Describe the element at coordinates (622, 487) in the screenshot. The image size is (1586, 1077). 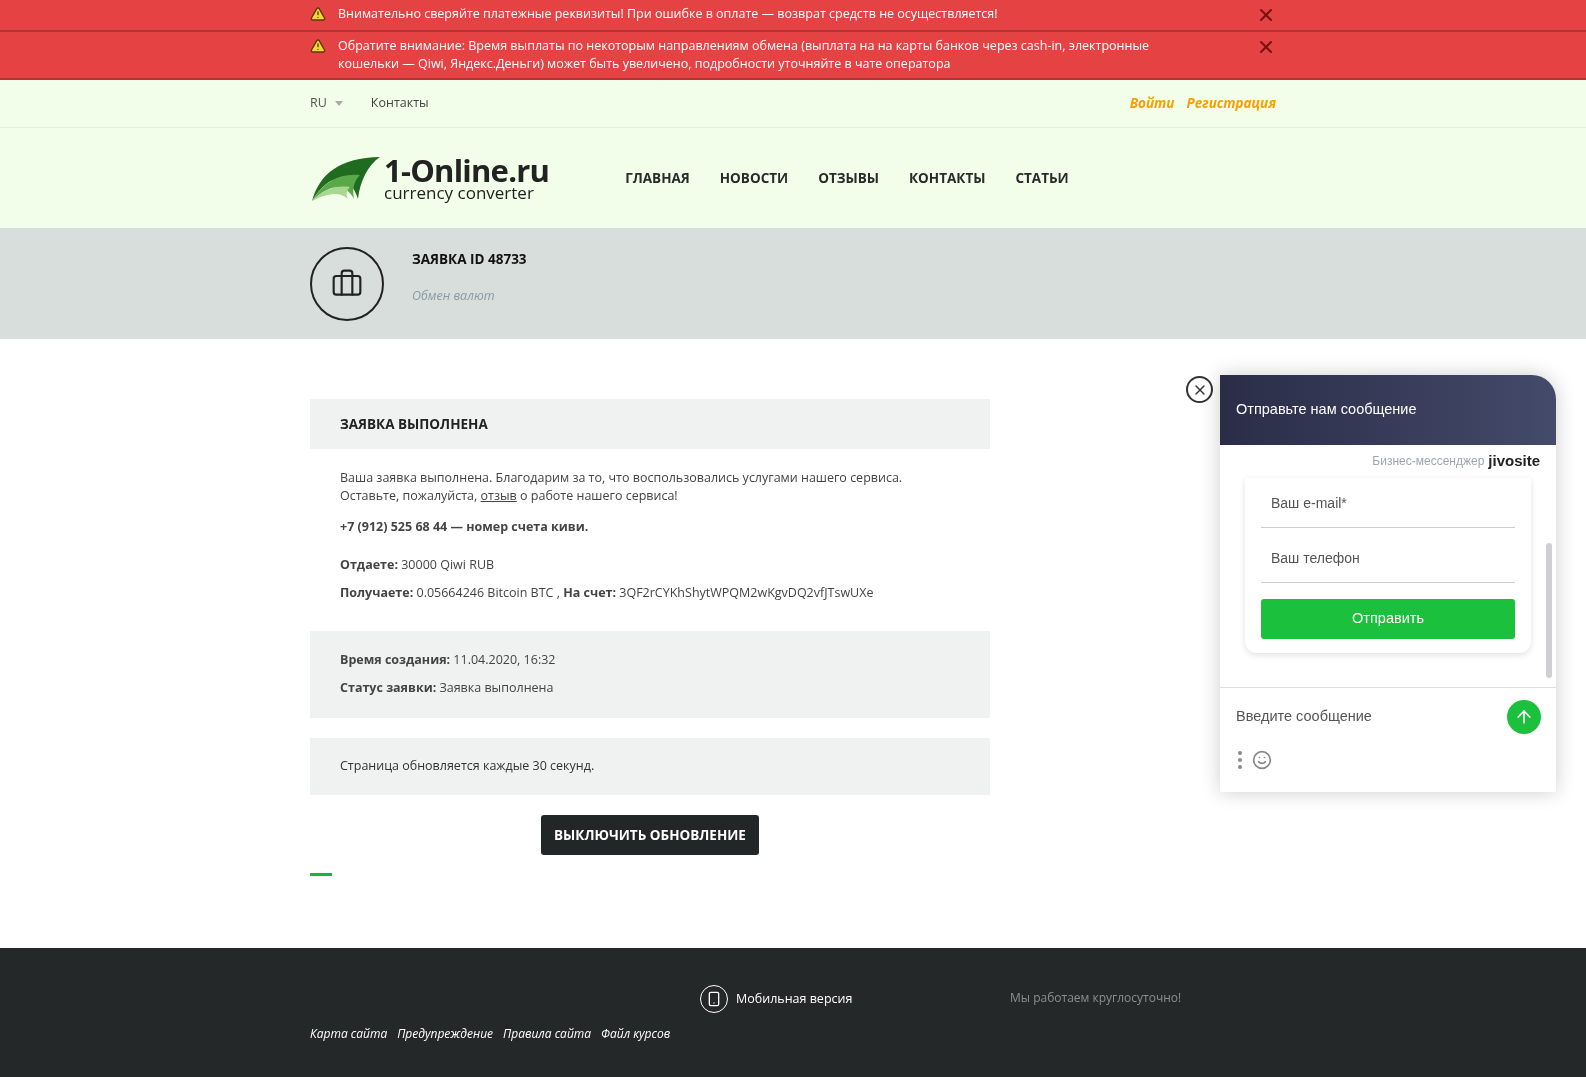
I see `completion-message: Ваша заявка выполнена. Благодарим за то, что воспользовались услугами нашего сервиса. Оставьте, пожалуйста, отзыв о работе нашего сервиса!` at that location.